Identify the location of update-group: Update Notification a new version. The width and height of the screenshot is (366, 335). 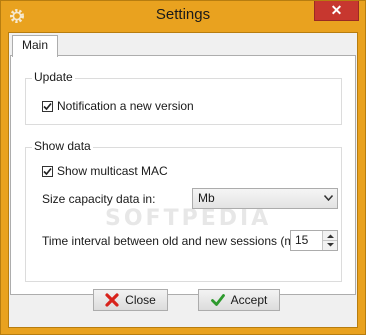
(183, 97).